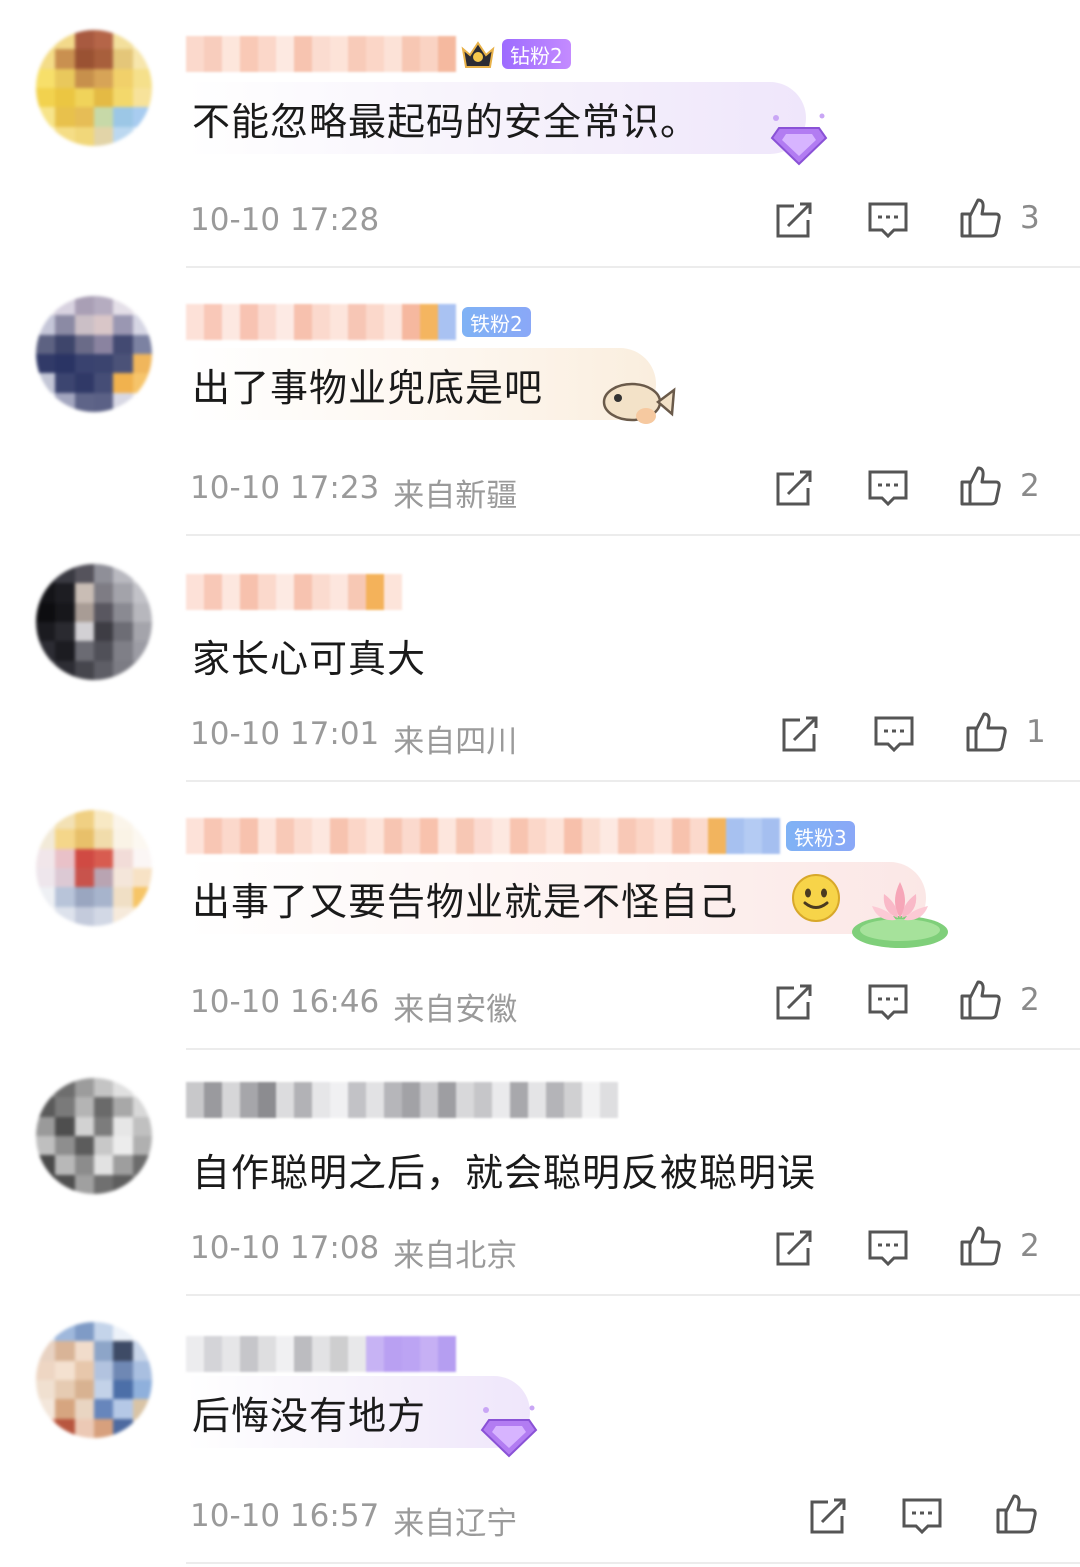  I want to click on comment-time: 10-10 17:08, so click(285, 1248).